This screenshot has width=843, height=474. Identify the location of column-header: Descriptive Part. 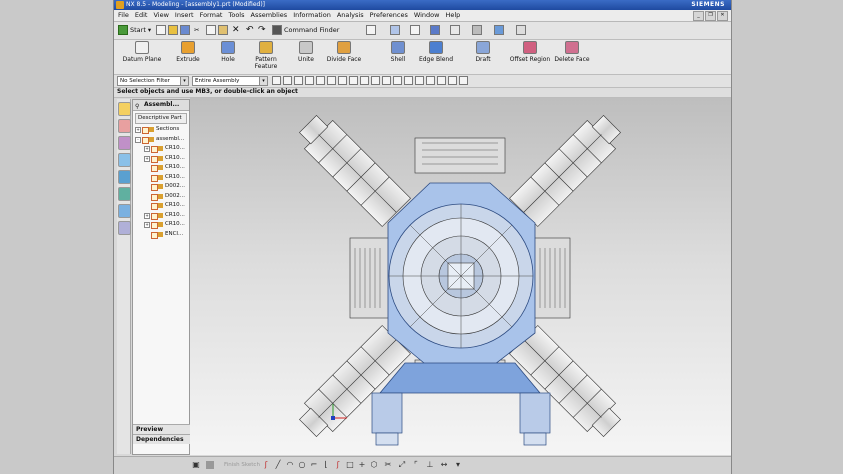
(161, 118).